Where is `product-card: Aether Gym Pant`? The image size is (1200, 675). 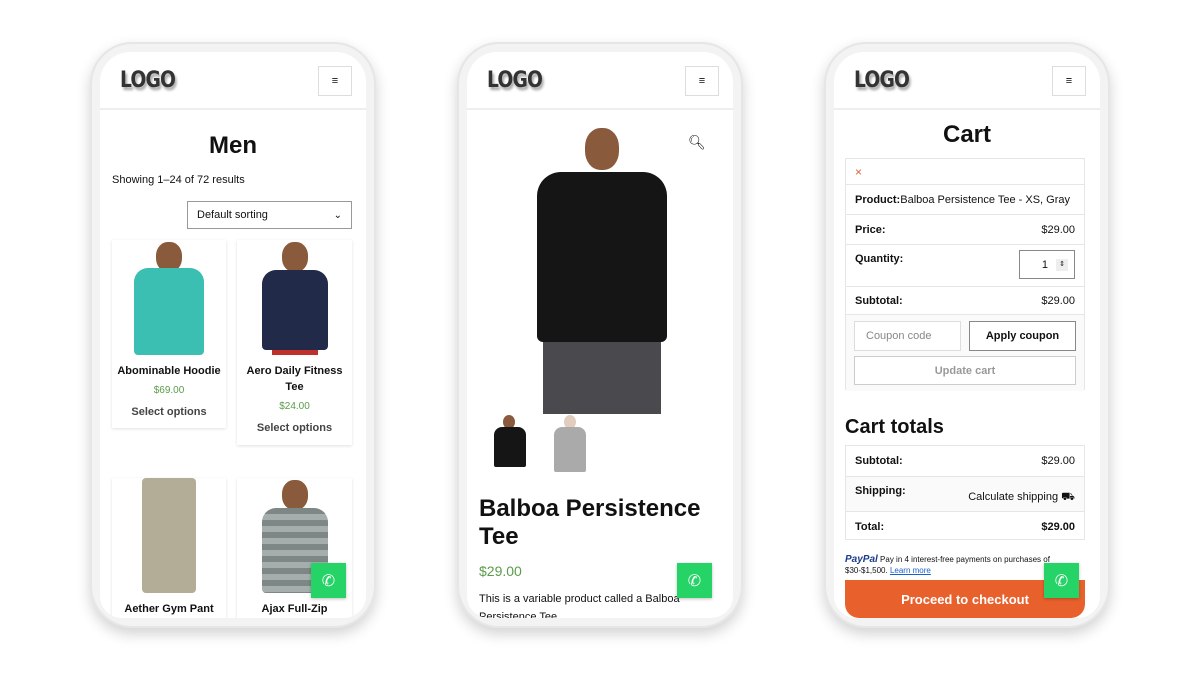
product-card: Aether Gym Pant is located at coordinates (169, 548).